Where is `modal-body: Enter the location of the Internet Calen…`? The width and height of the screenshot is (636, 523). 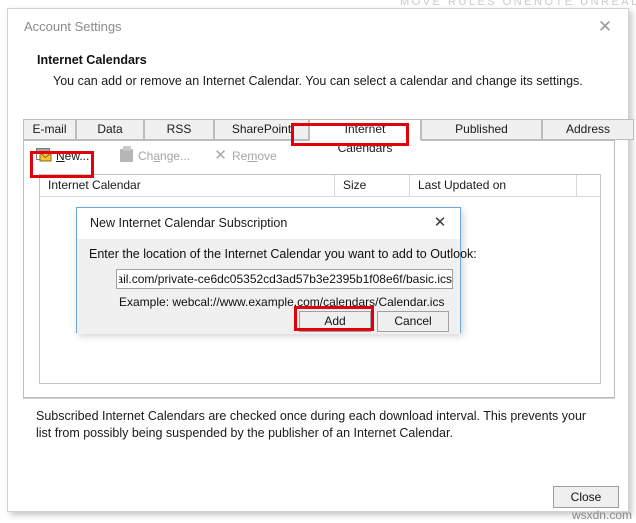 modal-body: Enter the location of the Internet Calen… is located at coordinates (277, 286).